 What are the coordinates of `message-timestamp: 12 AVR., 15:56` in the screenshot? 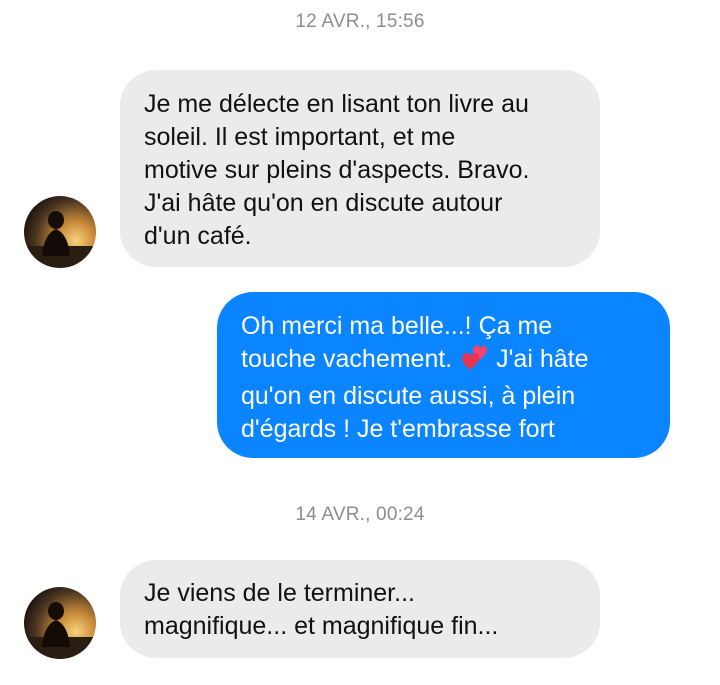 It's located at (360, 21).